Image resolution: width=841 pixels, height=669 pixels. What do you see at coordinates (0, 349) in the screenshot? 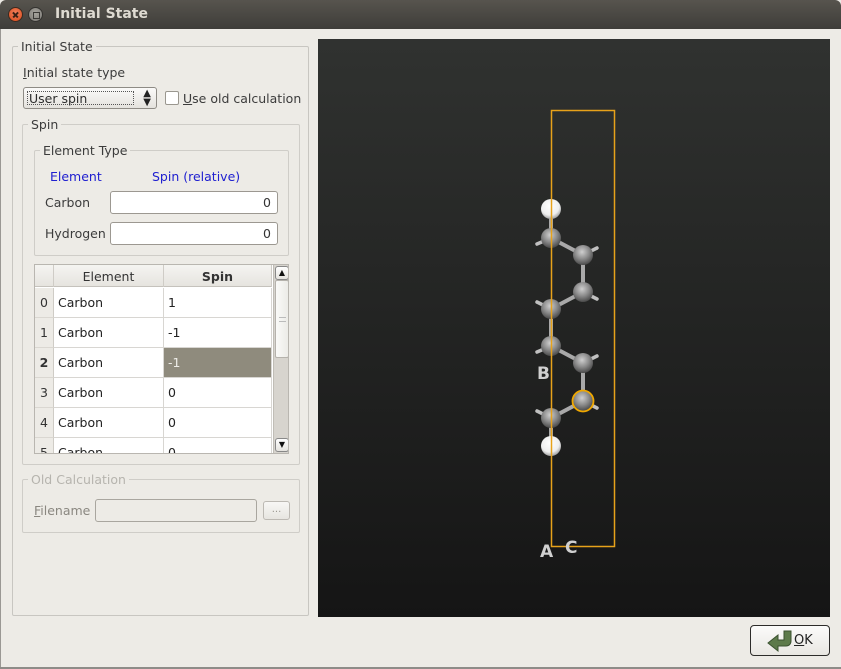
I see `window-border` at bounding box center [0, 349].